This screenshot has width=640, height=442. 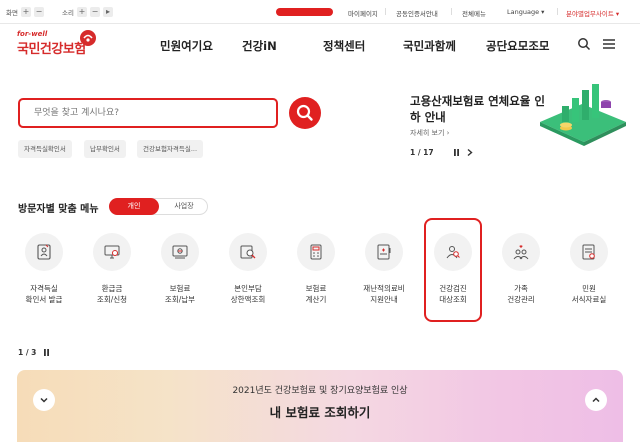 I want to click on menu-item-family-health: 가족 건강관리, so click(x=521, y=269).